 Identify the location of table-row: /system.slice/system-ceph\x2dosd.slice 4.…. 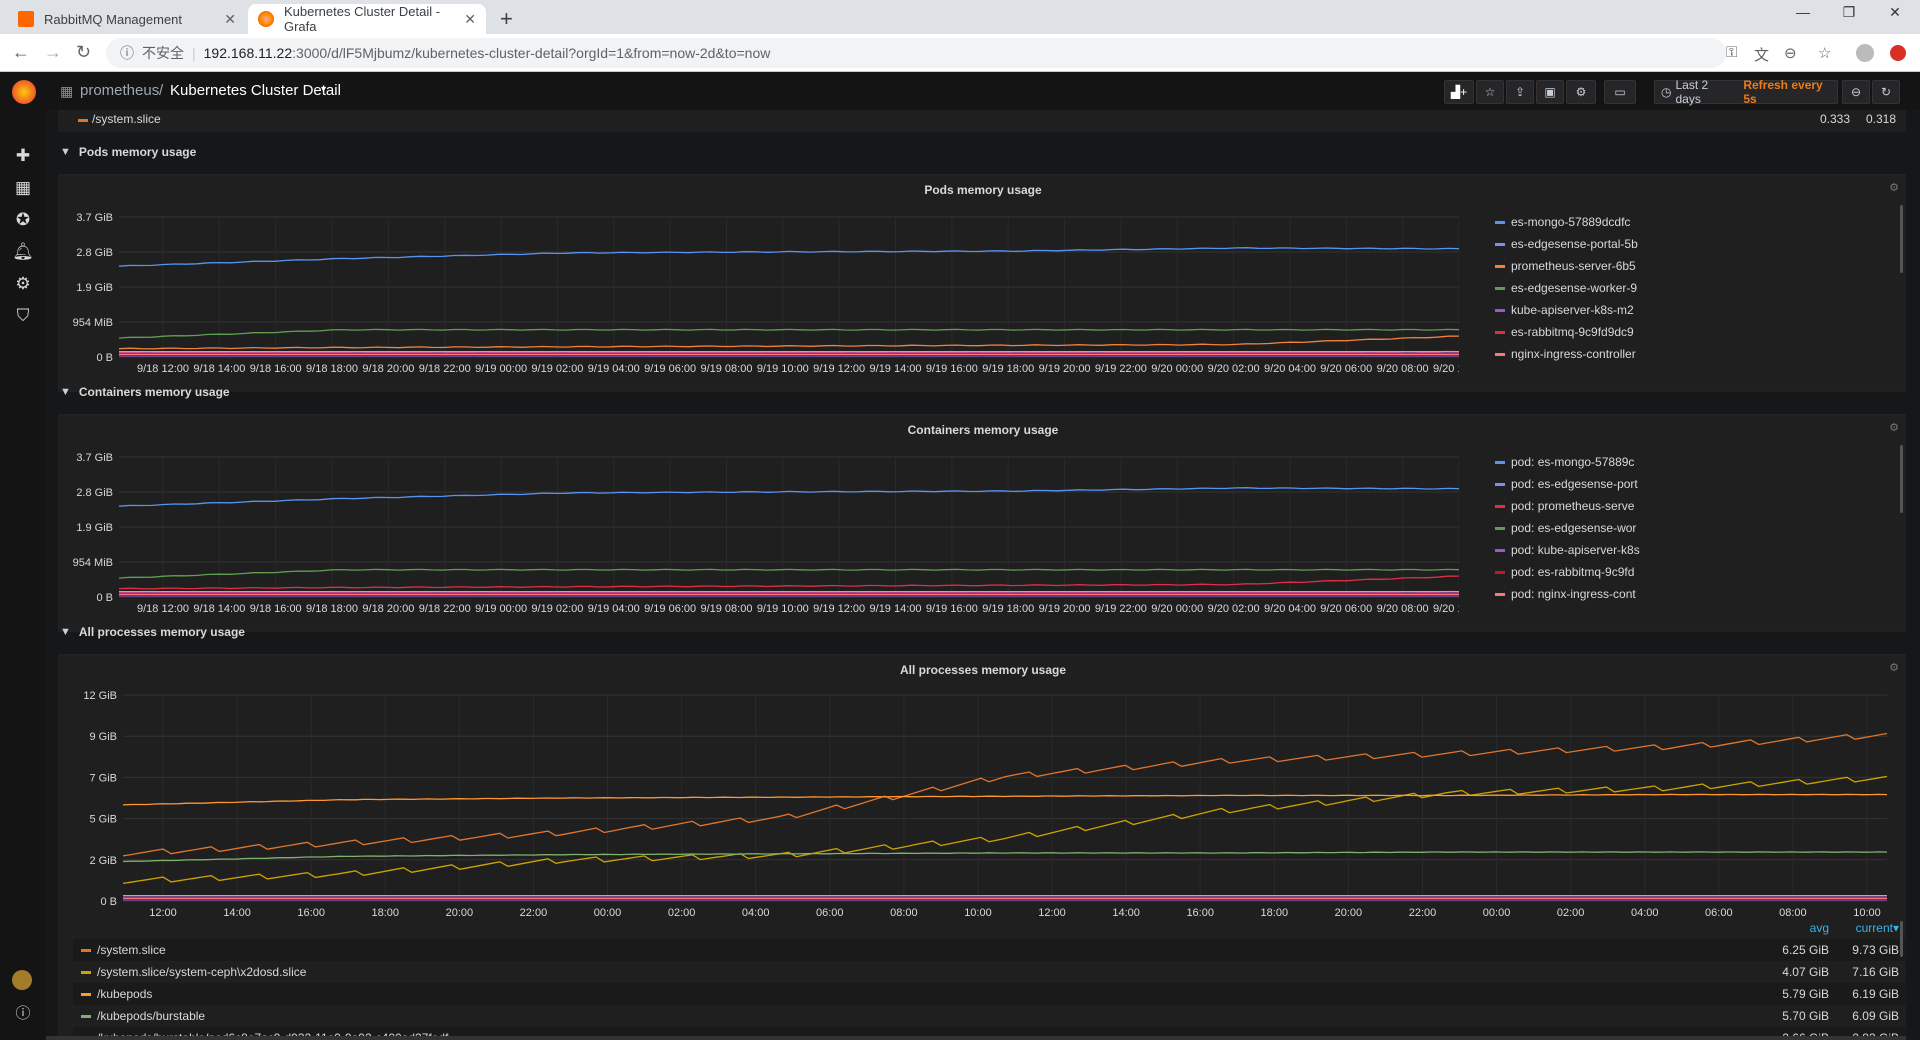
(989, 972).